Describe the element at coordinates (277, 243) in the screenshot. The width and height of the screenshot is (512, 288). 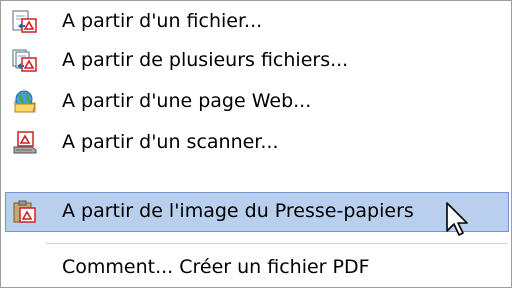
I see `menu-separator` at that location.